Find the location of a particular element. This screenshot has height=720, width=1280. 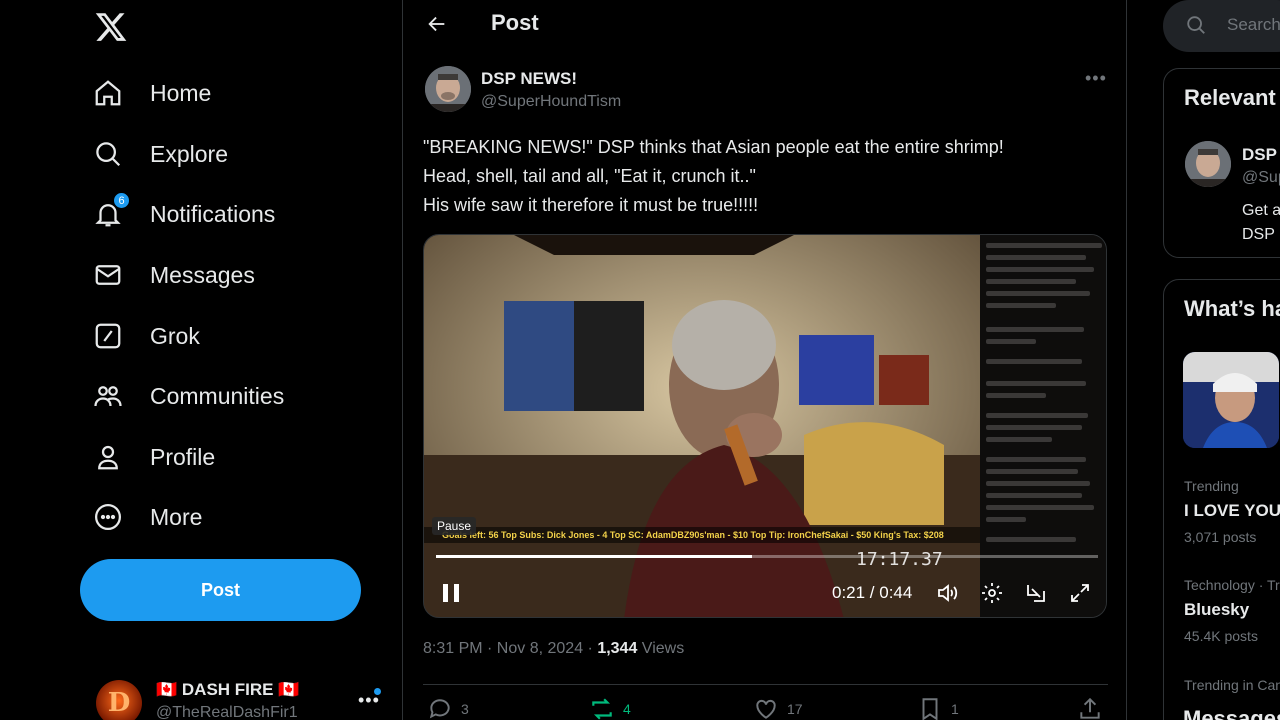

relevant-name: DSP NEWS! is located at coordinates (1261, 155).